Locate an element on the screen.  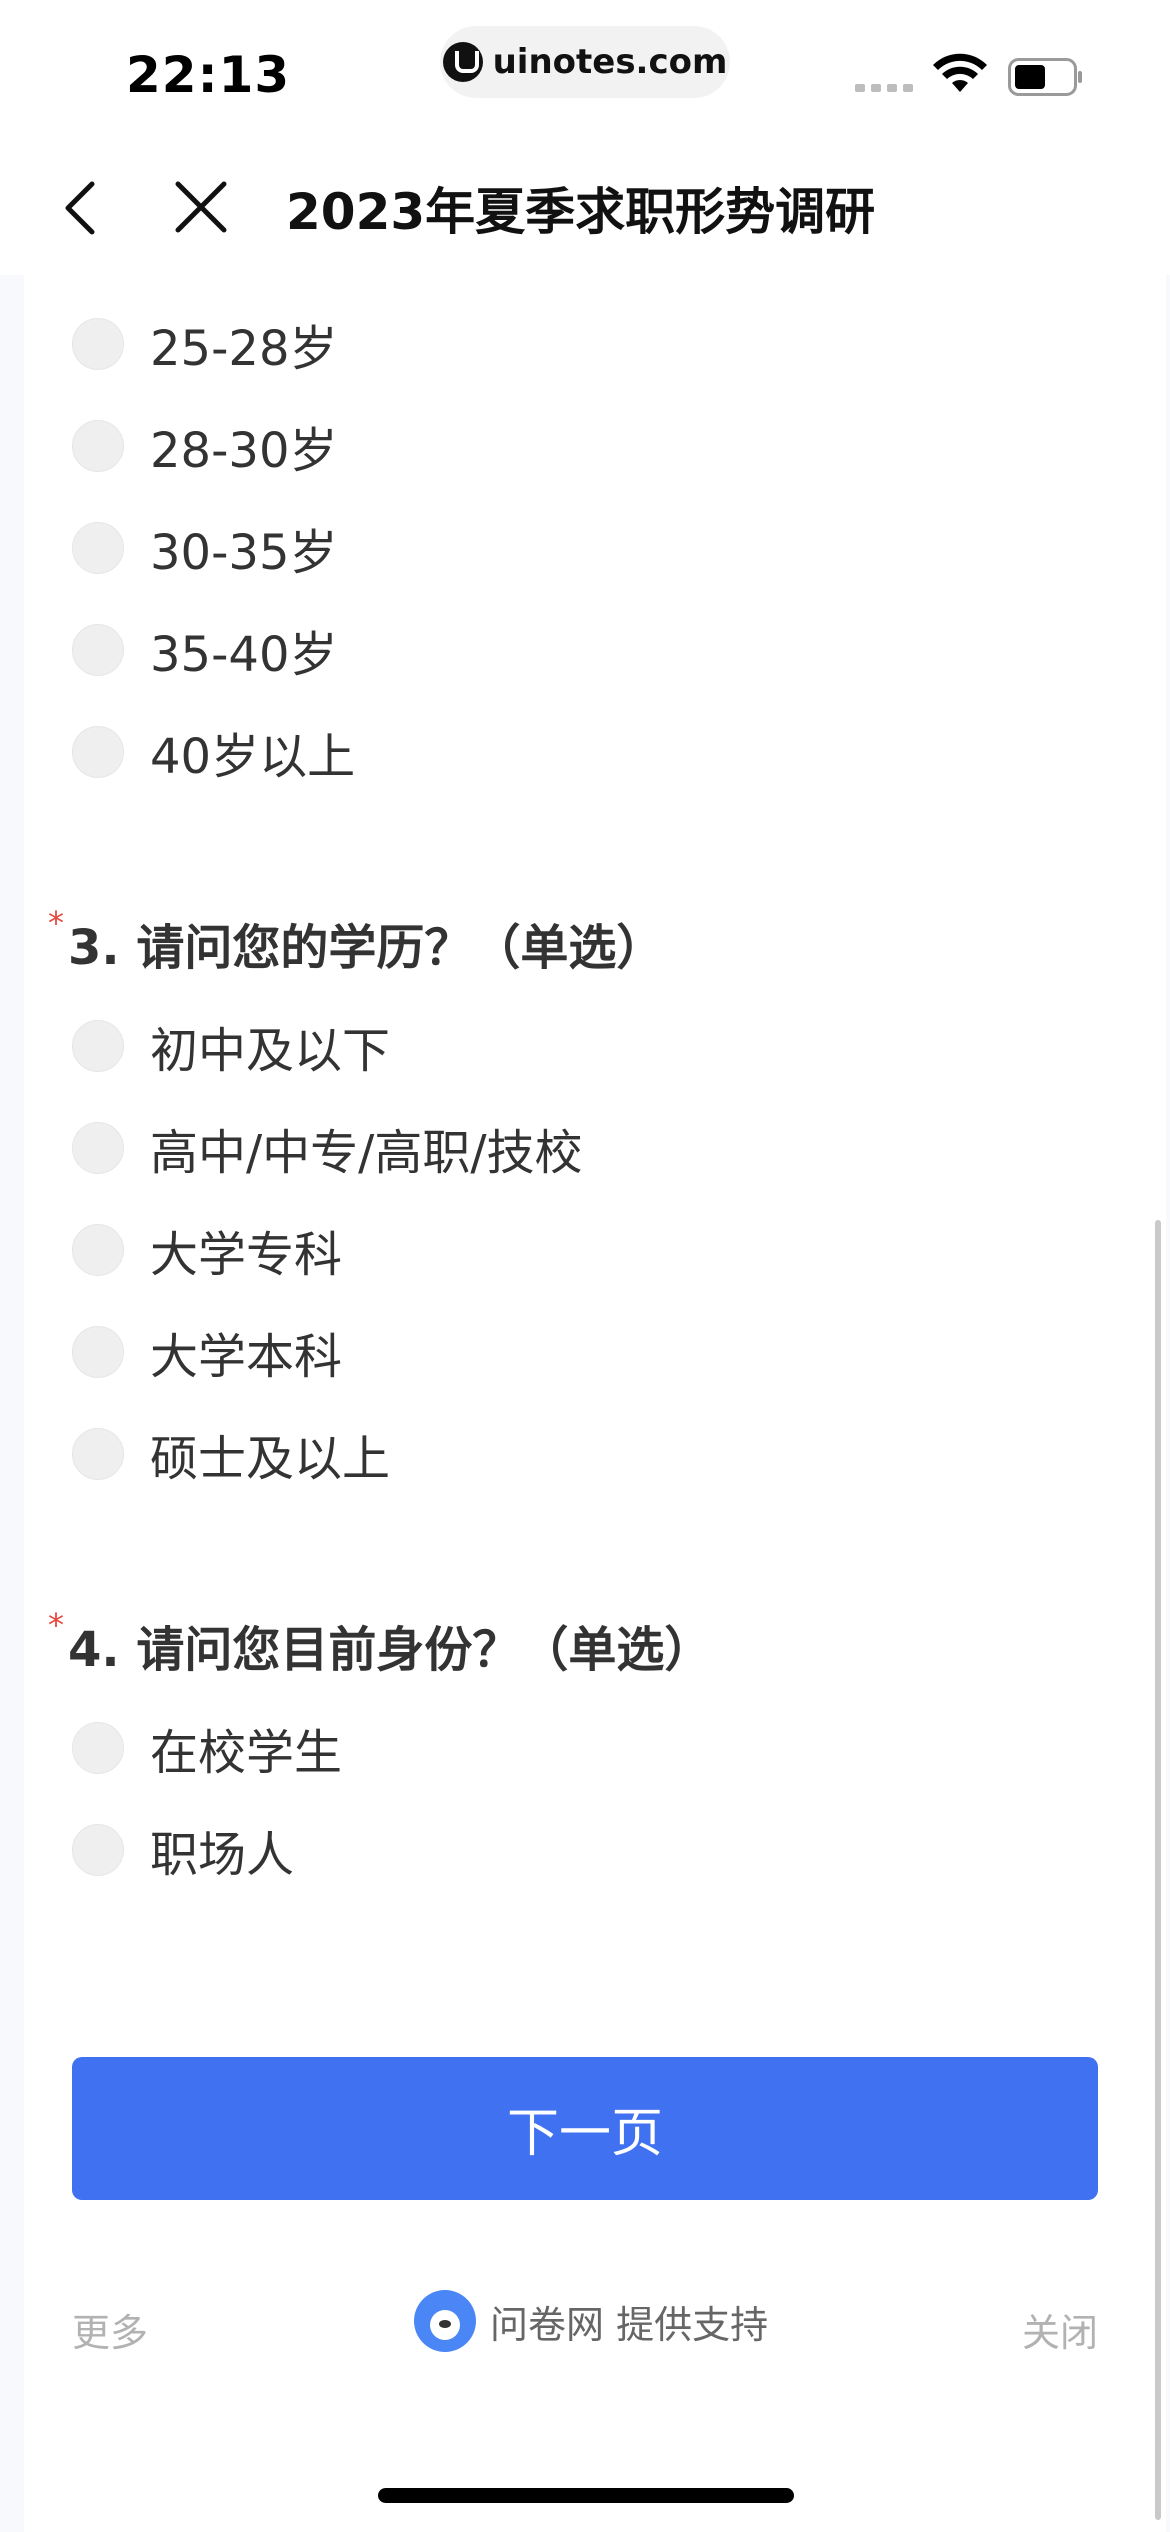
option-age-25-28: 25-28岁 is located at coordinates (204, 345).